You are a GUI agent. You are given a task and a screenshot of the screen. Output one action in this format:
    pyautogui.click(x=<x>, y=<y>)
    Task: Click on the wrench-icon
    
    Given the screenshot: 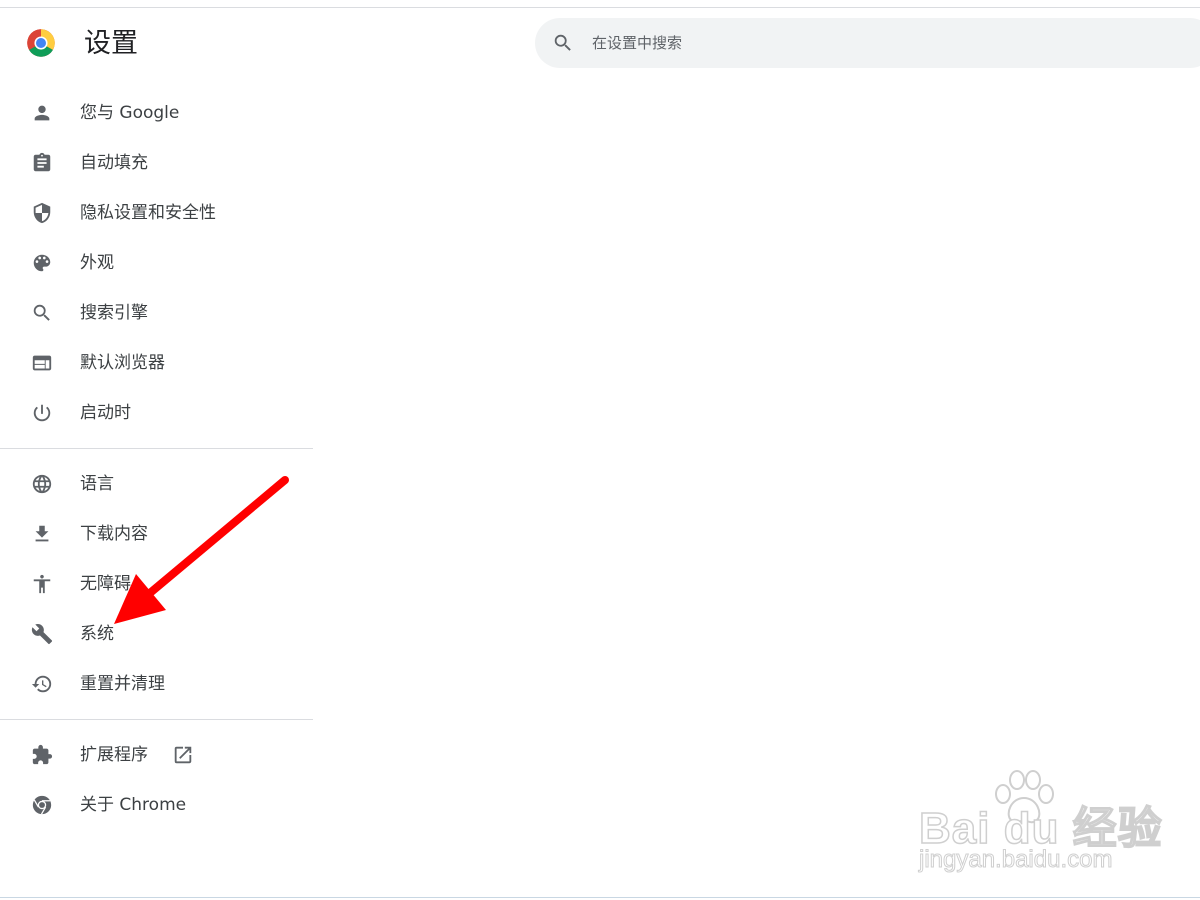 What is the action you would take?
    pyautogui.click(x=42, y=634)
    